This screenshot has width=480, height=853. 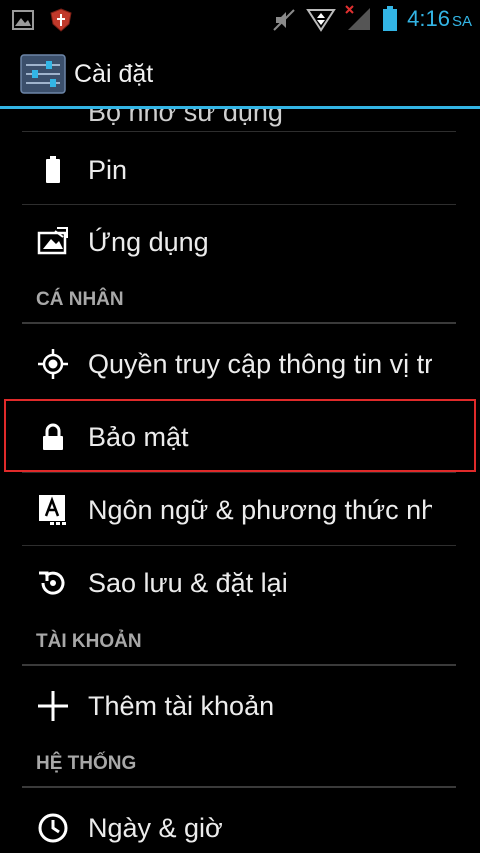 I want to click on settings-item-label: Pin, so click(x=108, y=170).